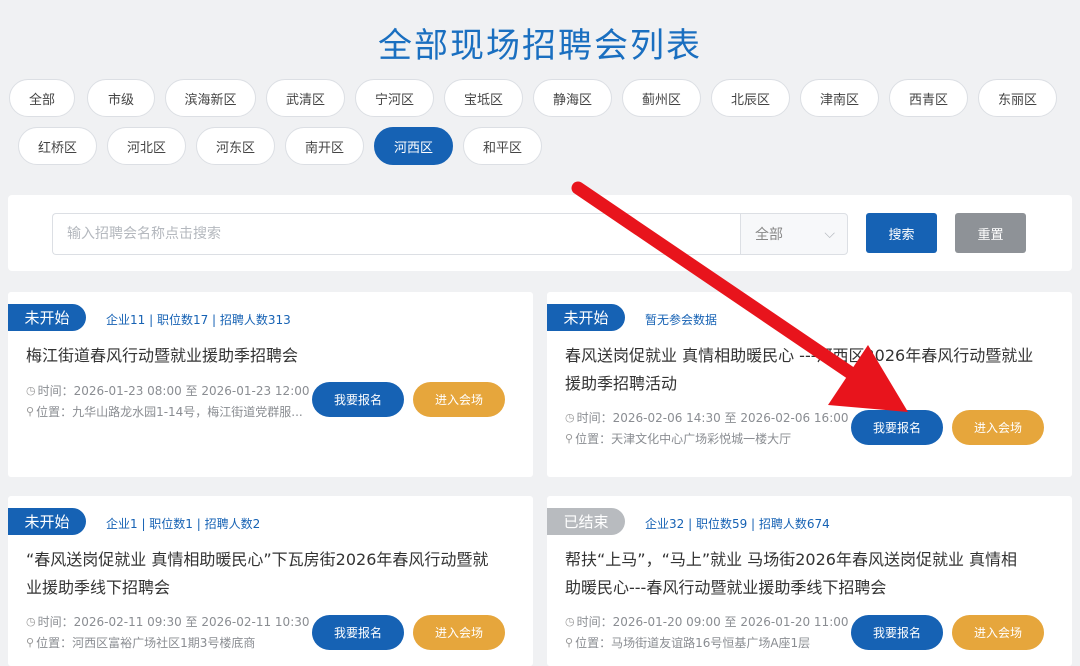 This screenshot has width=1080, height=666. I want to click on fair-title-line-2: 助暖民心---春风行动暨就业援助季线下招聘会, so click(725, 588).